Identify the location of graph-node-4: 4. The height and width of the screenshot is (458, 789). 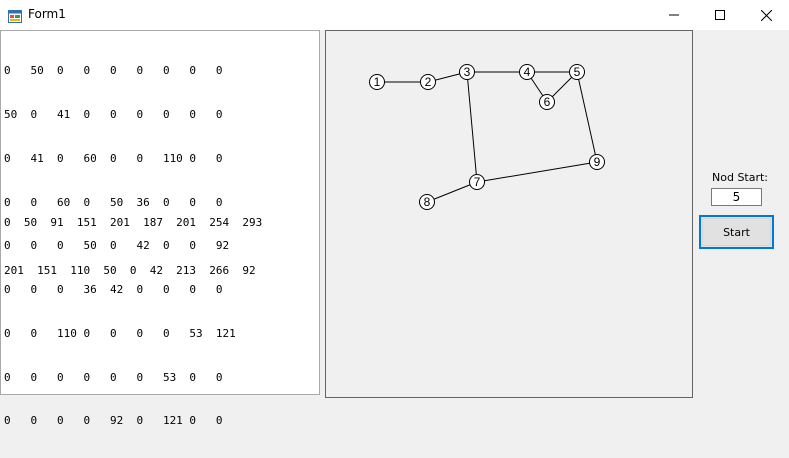
(527, 72).